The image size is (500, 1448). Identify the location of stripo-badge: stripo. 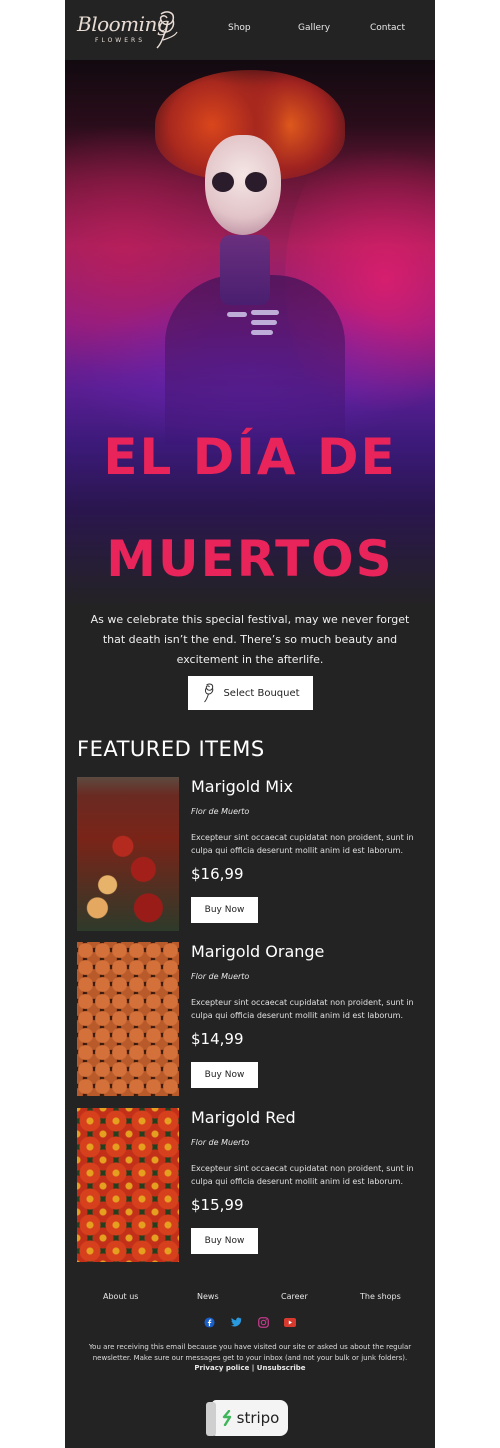
(247, 1418).